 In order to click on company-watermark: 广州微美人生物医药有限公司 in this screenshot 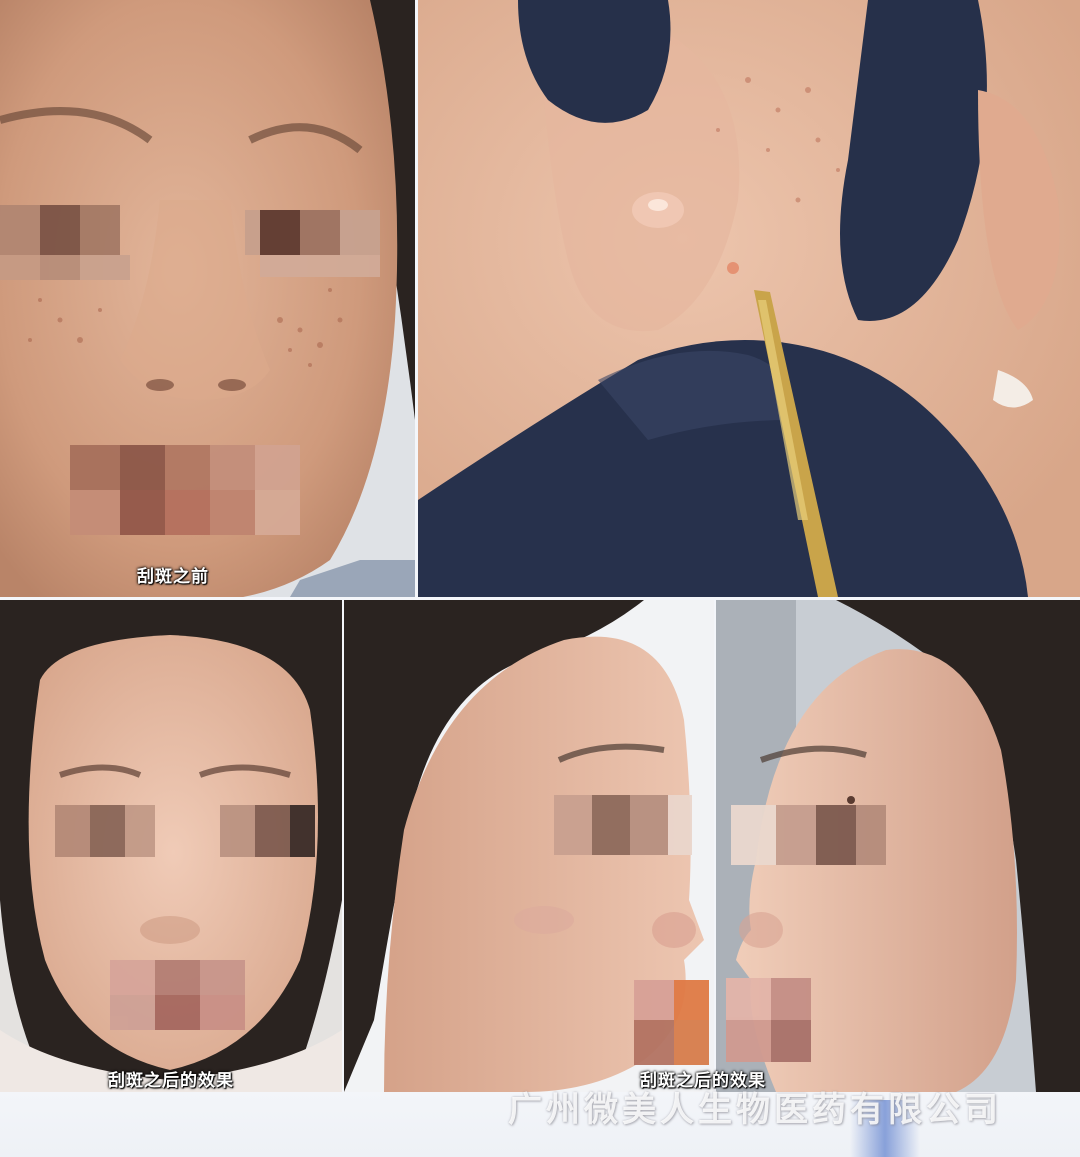, I will do `click(755, 1110)`.